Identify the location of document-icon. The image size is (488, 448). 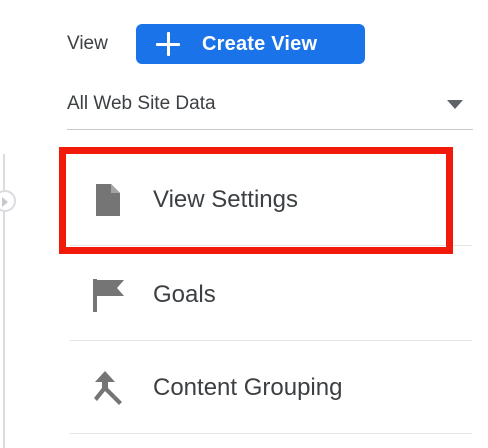
(108, 200).